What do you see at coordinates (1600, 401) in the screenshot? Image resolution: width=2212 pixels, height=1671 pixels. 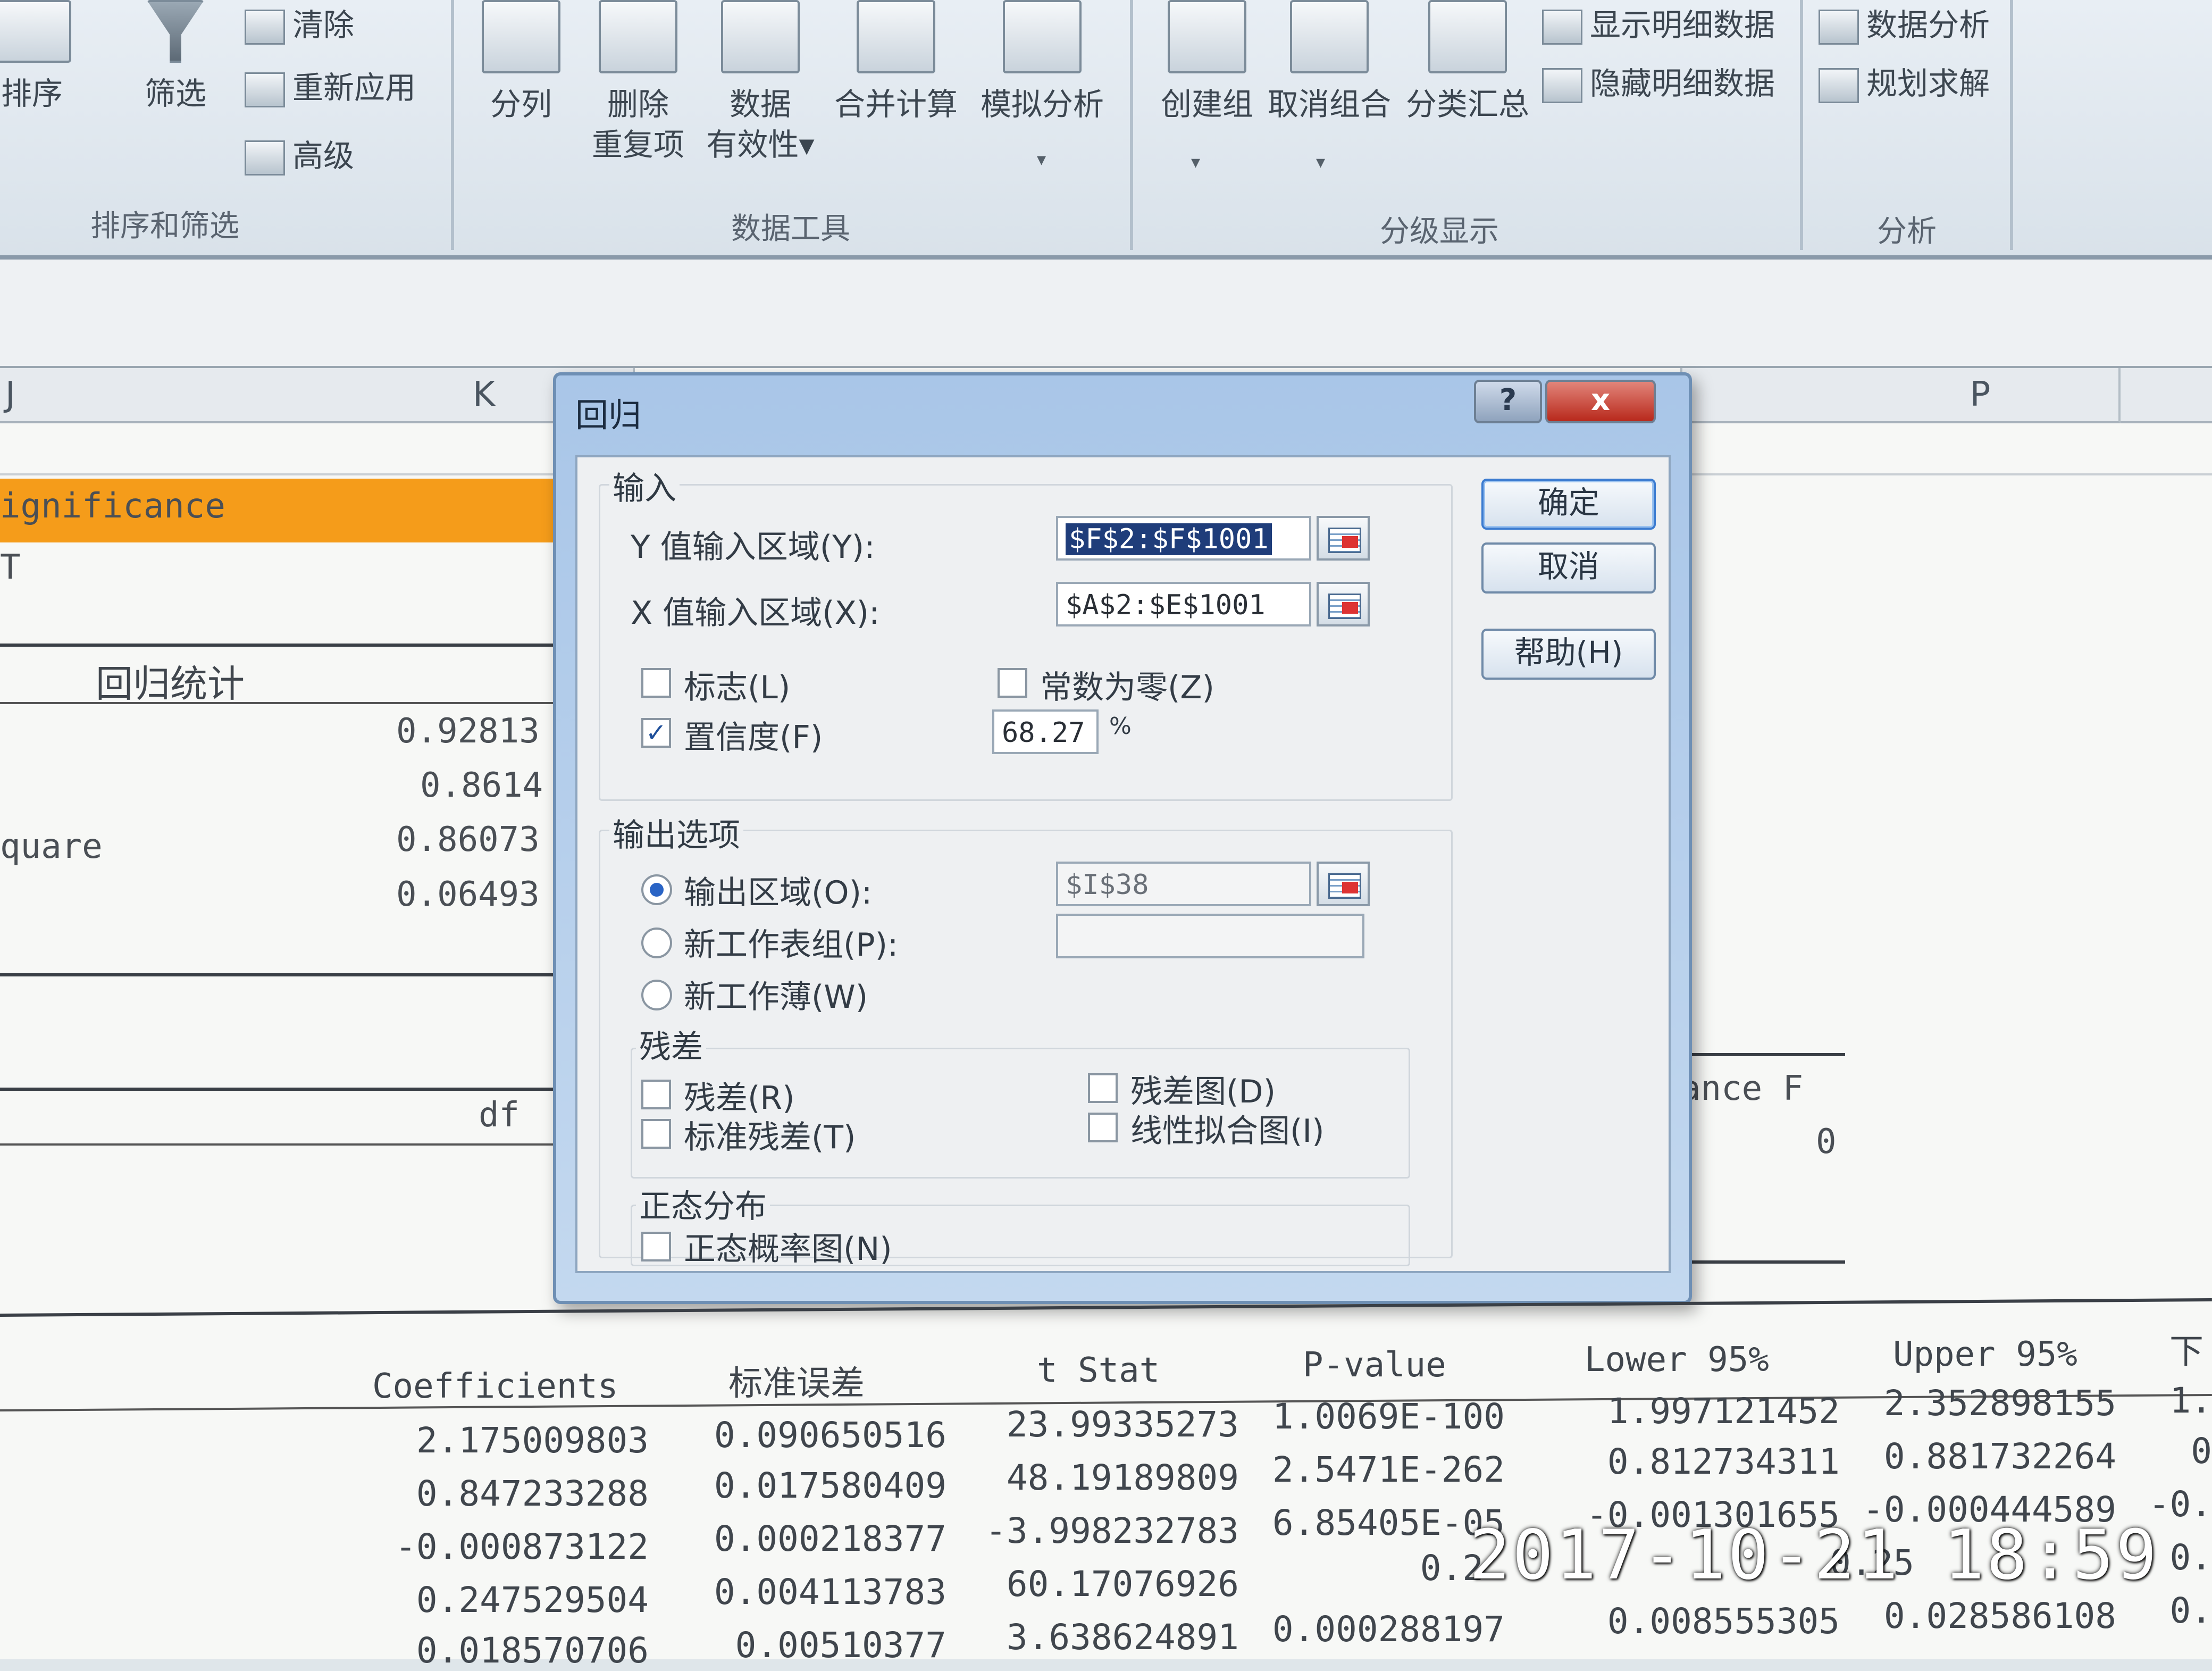 I see `close-icon: x` at bounding box center [1600, 401].